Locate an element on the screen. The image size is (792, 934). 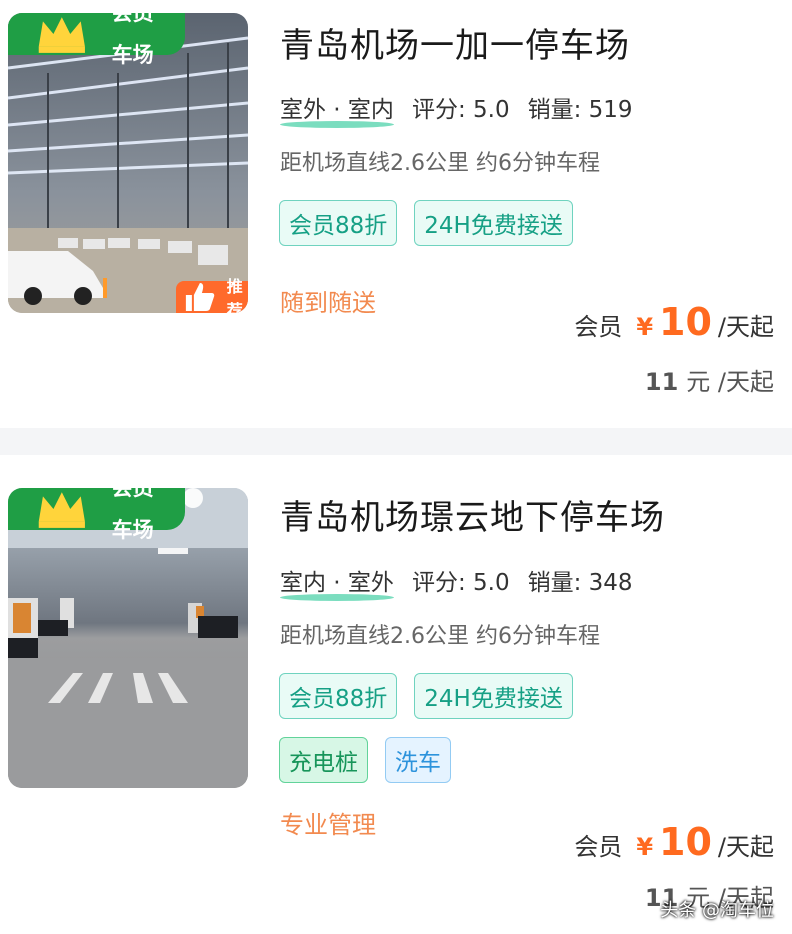
parking-lot-meta: 室外 · 室内 评分: 5.0 销量: 519 is located at coordinates (456, 109).